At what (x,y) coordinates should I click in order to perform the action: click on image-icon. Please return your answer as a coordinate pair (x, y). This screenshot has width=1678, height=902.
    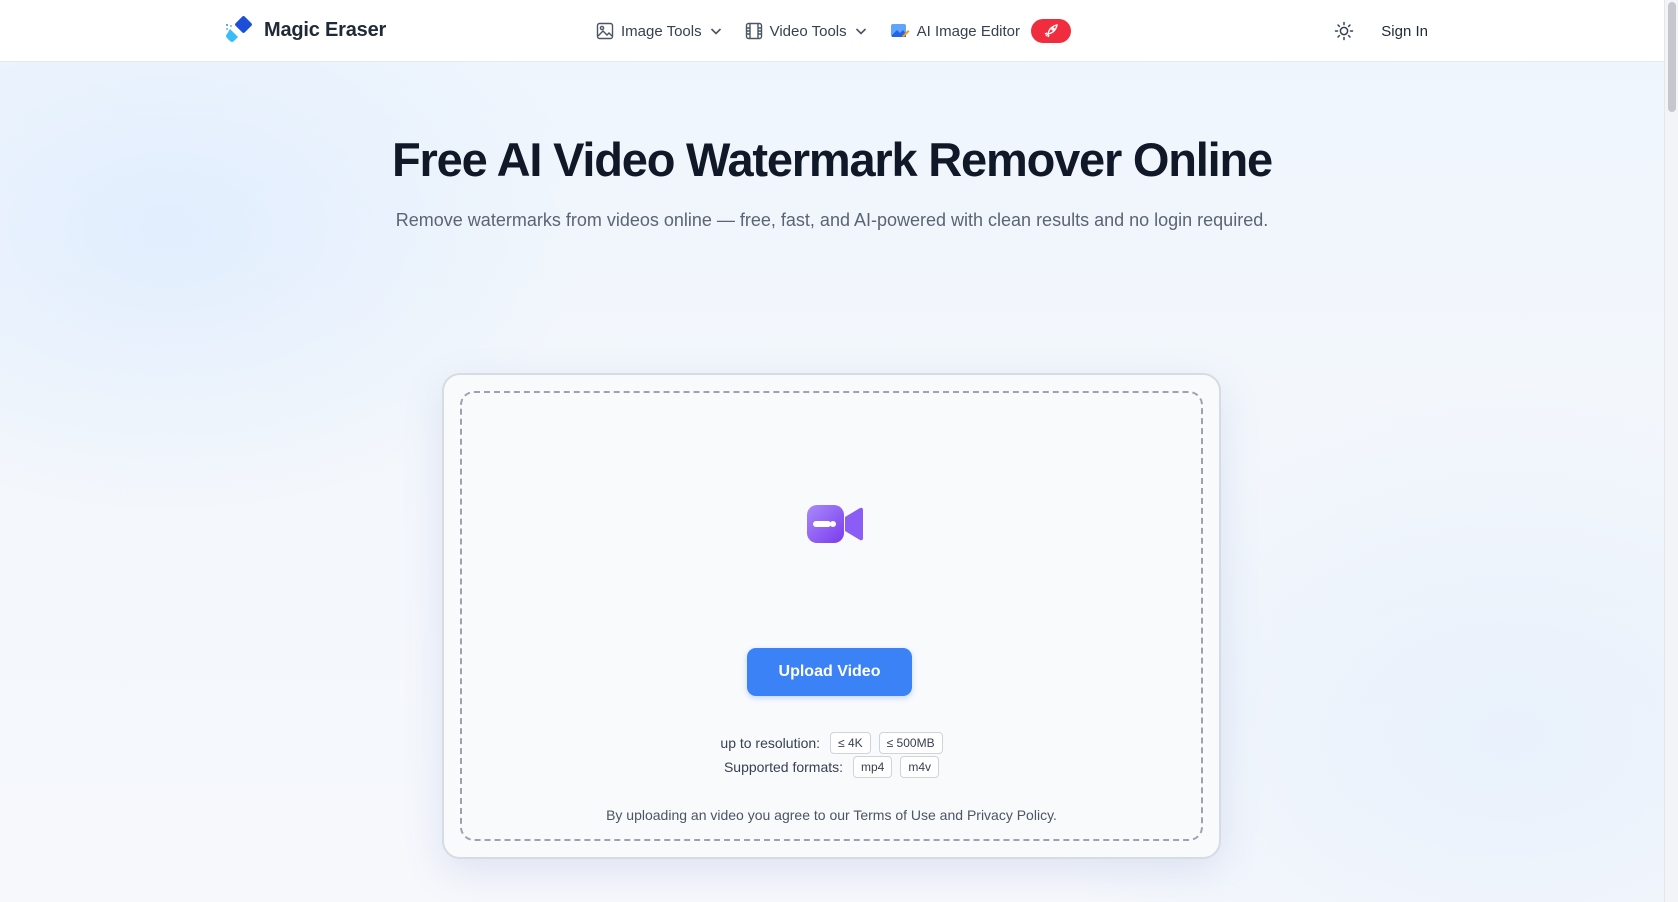
    Looking at the image, I should click on (605, 31).